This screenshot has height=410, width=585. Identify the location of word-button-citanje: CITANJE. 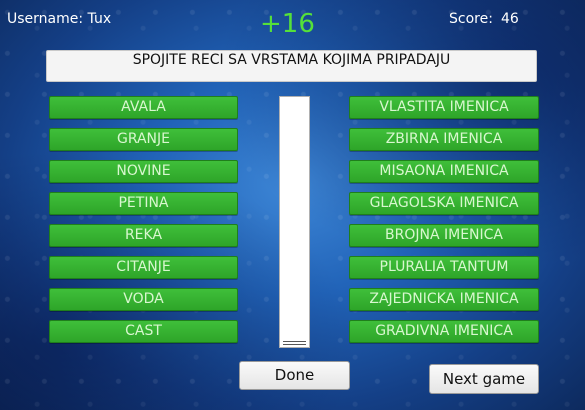
(143, 267).